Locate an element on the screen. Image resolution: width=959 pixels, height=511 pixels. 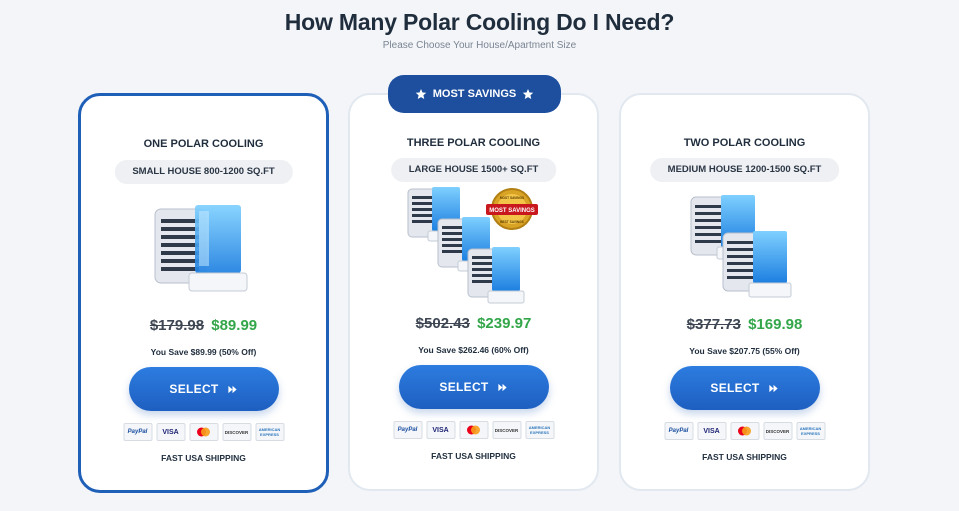
new-price: $89.99 is located at coordinates (234, 325).